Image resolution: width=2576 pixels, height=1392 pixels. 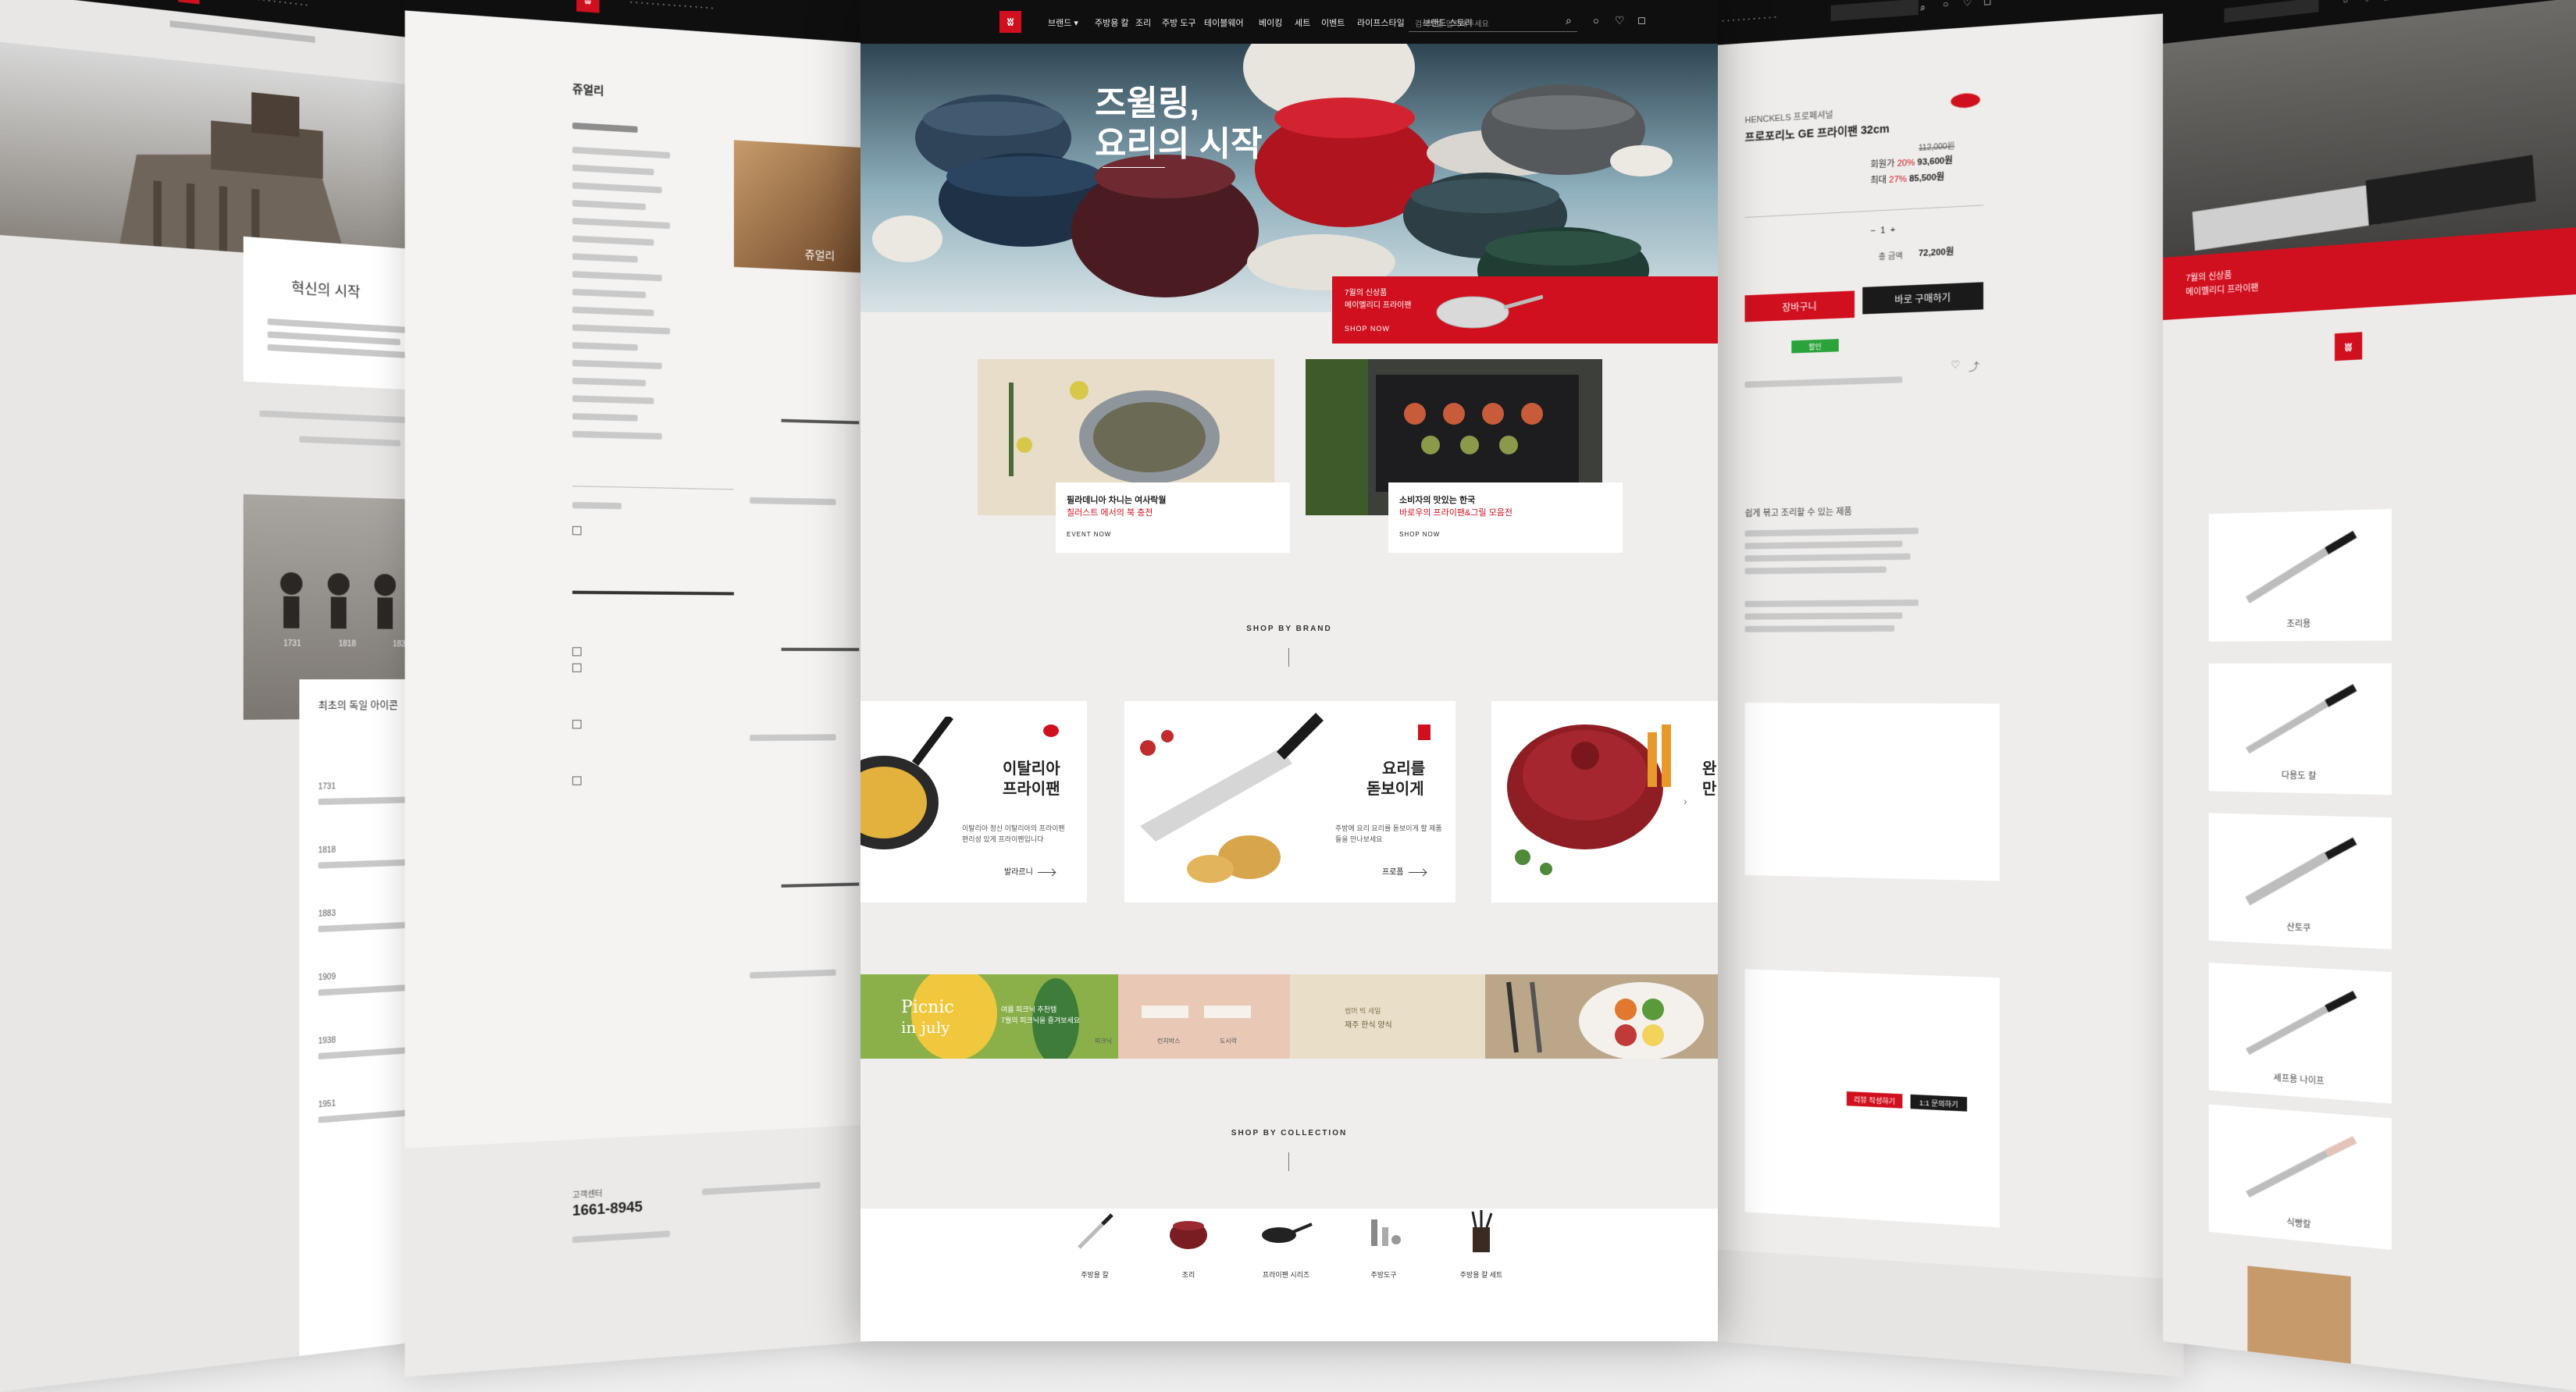 What do you see at coordinates (1063, 23) in the screenshot?
I see `nav-item: 브랜드 ▾` at bounding box center [1063, 23].